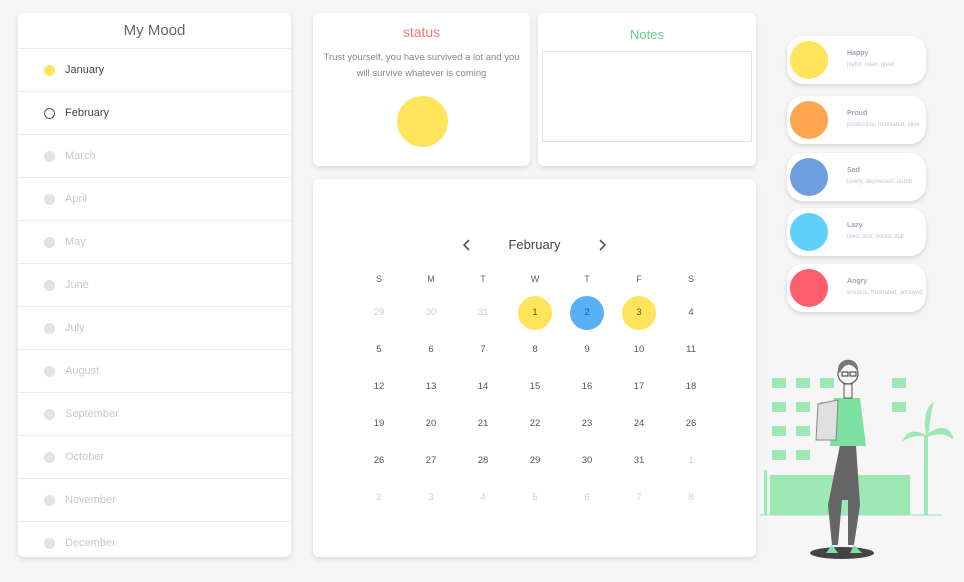 The image size is (964, 582). What do you see at coordinates (90, 500) in the screenshot?
I see `month-label: November` at bounding box center [90, 500].